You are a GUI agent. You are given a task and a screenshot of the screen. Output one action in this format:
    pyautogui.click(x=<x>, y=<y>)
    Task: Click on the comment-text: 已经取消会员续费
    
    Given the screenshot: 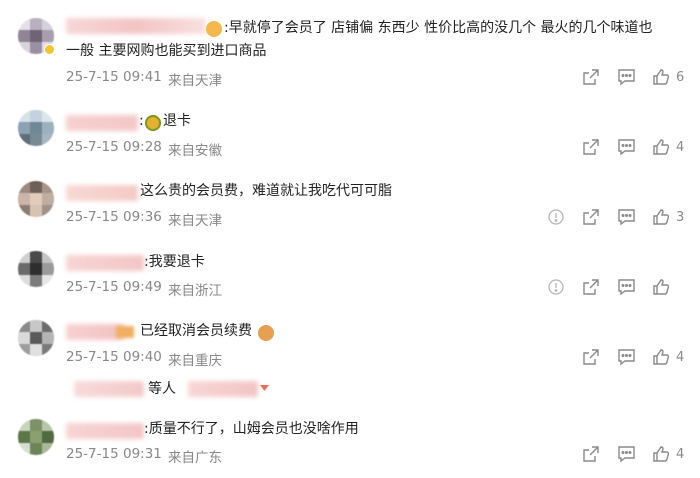 What is the action you would take?
    pyautogui.click(x=196, y=331)
    